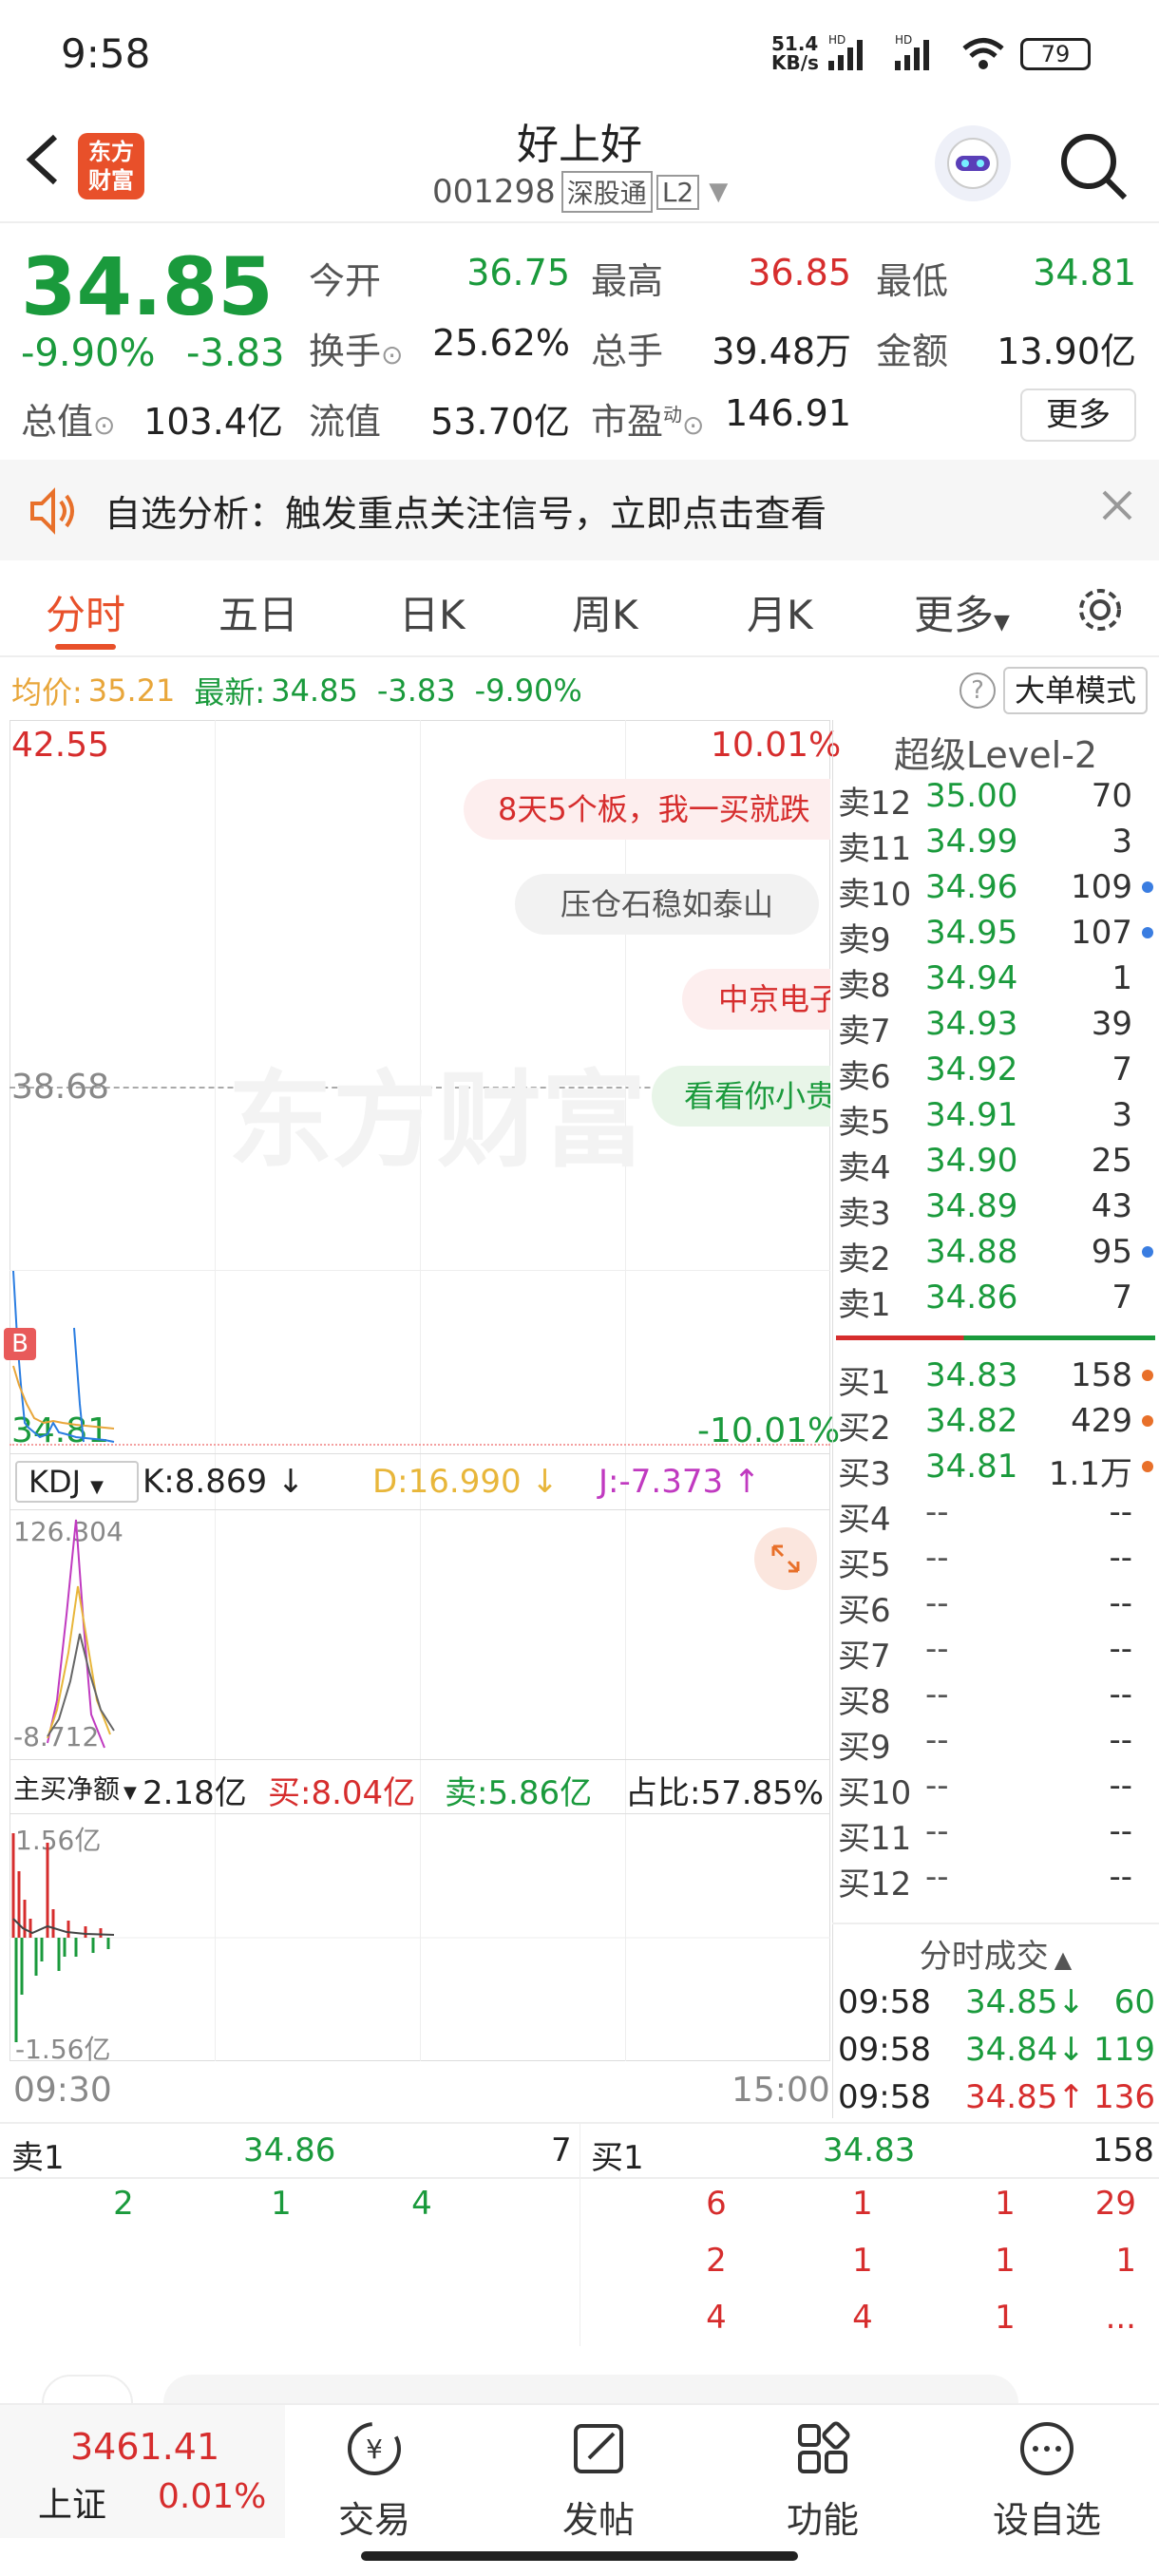 Image resolution: width=1159 pixels, height=2576 pixels. Describe the element at coordinates (864, 1032) in the screenshot. I see `level-label: 卖7` at that location.